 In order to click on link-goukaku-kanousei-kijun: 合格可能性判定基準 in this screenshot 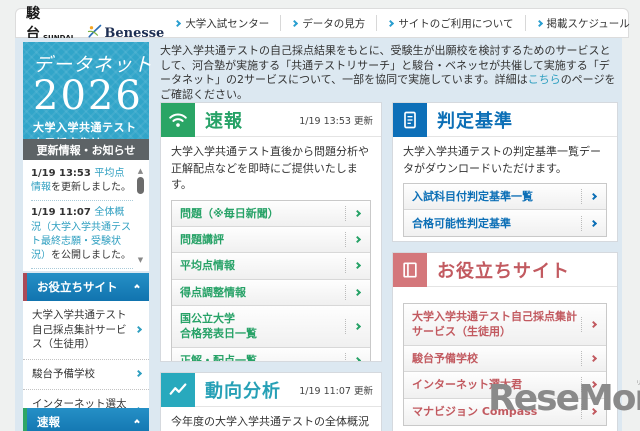, I will do `click(505, 223)`.